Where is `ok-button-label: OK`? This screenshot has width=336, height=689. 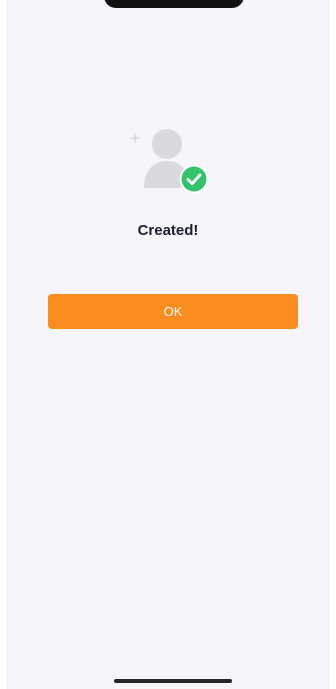 ok-button-label: OK is located at coordinates (173, 311).